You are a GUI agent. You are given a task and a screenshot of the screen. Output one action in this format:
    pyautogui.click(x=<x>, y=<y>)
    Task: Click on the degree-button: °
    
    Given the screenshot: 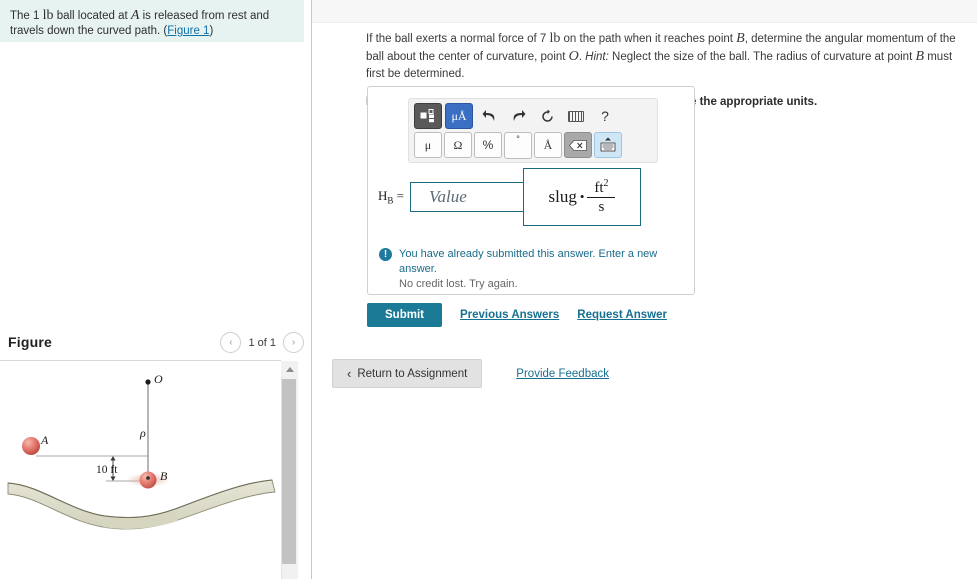 What is the action you would take?
    pyautogui.click(x=518, y=145)
    